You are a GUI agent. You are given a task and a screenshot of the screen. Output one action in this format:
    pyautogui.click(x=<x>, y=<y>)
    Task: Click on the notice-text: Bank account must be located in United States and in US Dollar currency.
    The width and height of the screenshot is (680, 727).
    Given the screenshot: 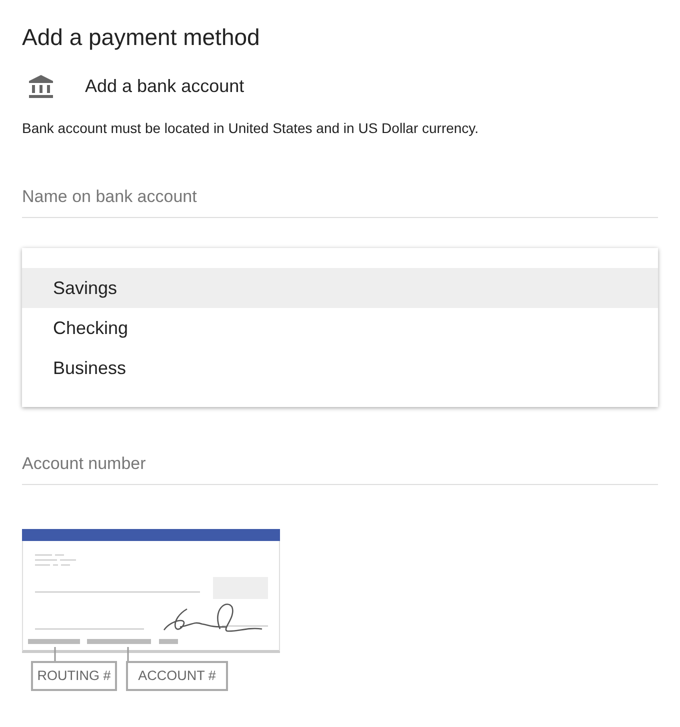 What is the action you would take?
    pyautogui.click(x=251, y=128)
    